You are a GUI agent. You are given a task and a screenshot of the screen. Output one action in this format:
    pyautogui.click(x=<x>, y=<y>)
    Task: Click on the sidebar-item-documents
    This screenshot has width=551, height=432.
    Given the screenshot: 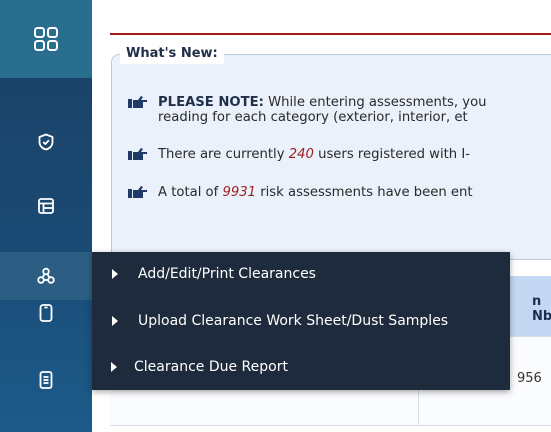 What is the action you would take?
    pyautogui.click(x=46, y=380)
    